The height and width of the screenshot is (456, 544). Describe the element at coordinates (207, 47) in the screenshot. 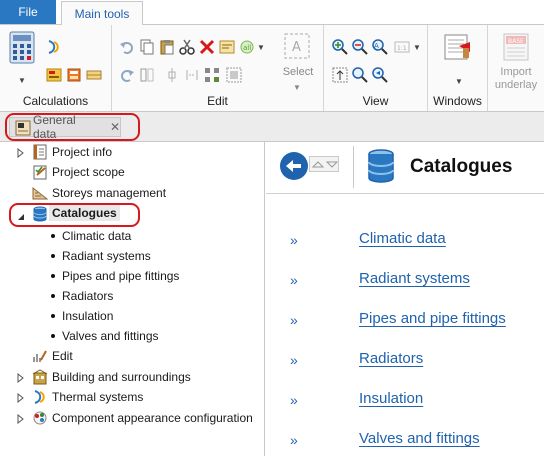

I see `delete-icon` at that location.